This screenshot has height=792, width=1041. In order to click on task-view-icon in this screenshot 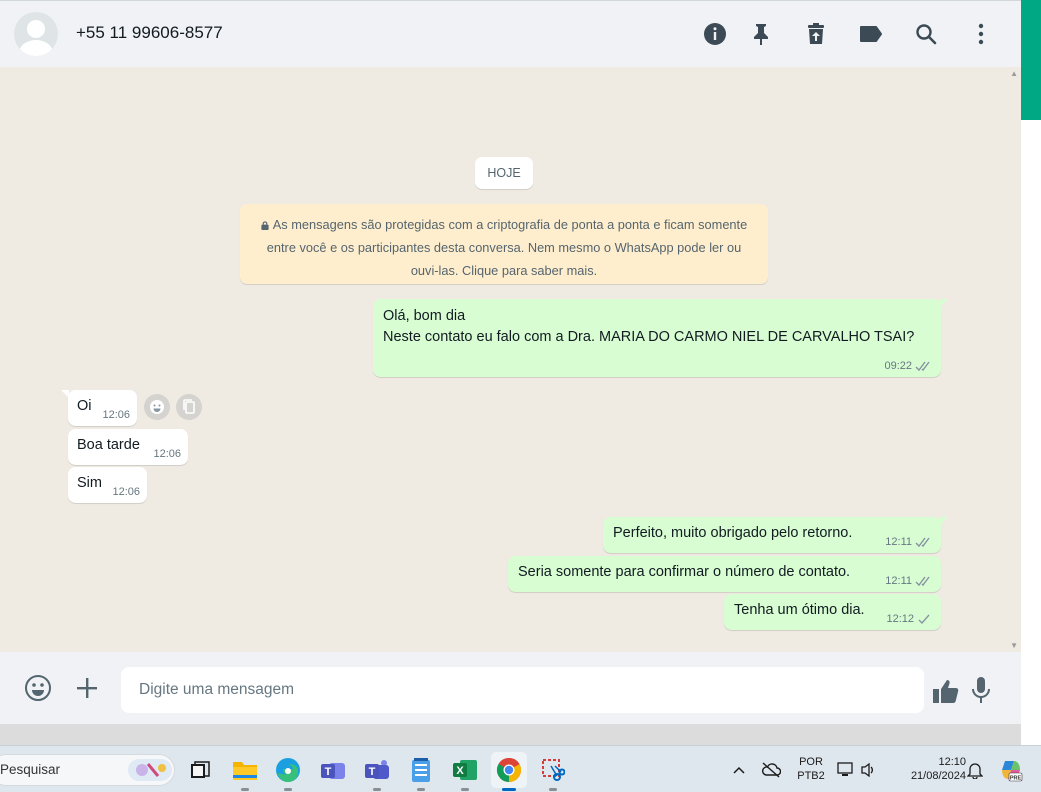, I will do `click(200, 770)`.